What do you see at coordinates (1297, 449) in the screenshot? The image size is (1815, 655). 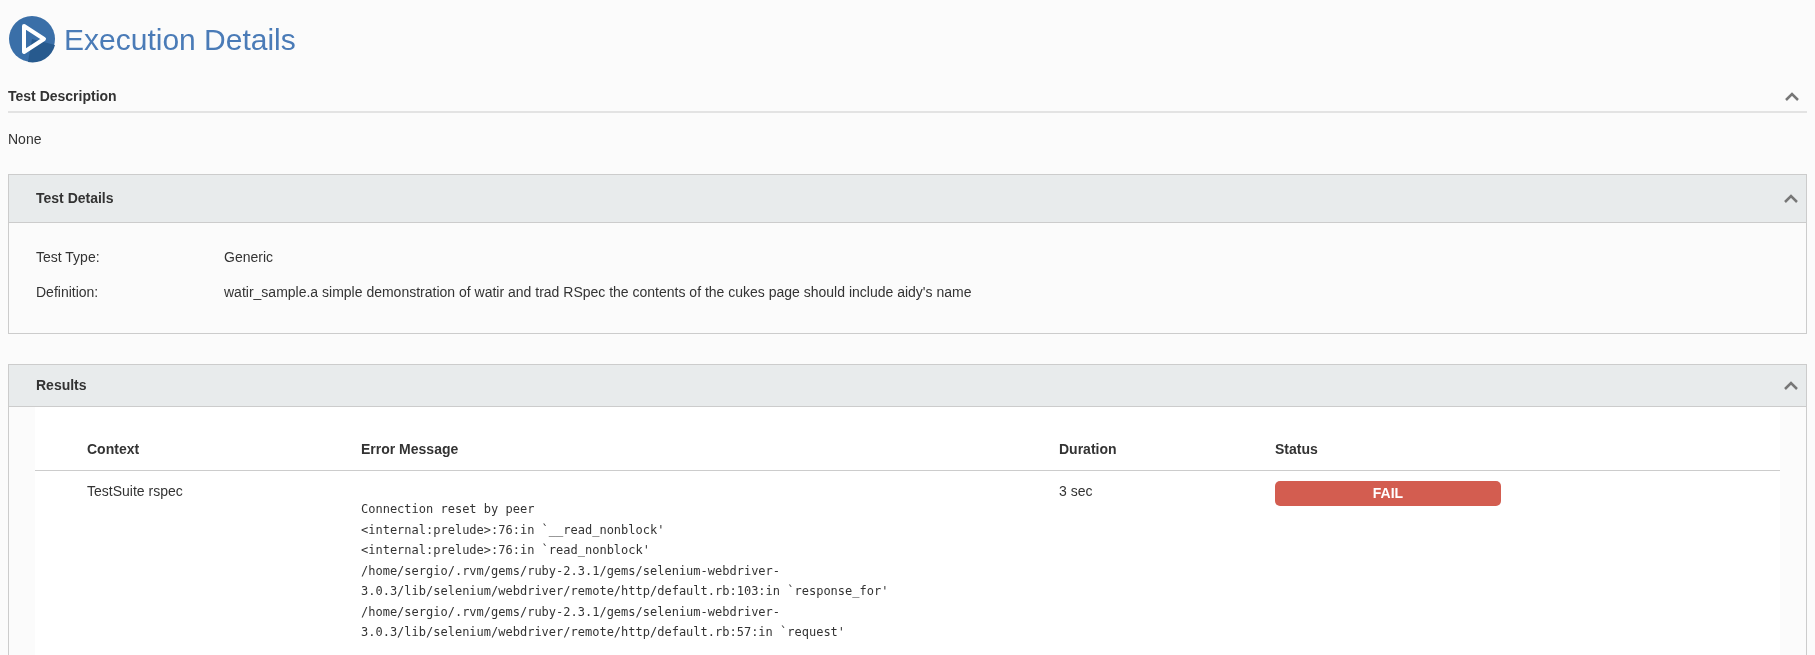 I see `column-header: Status` at bounding box center [1297, 449].